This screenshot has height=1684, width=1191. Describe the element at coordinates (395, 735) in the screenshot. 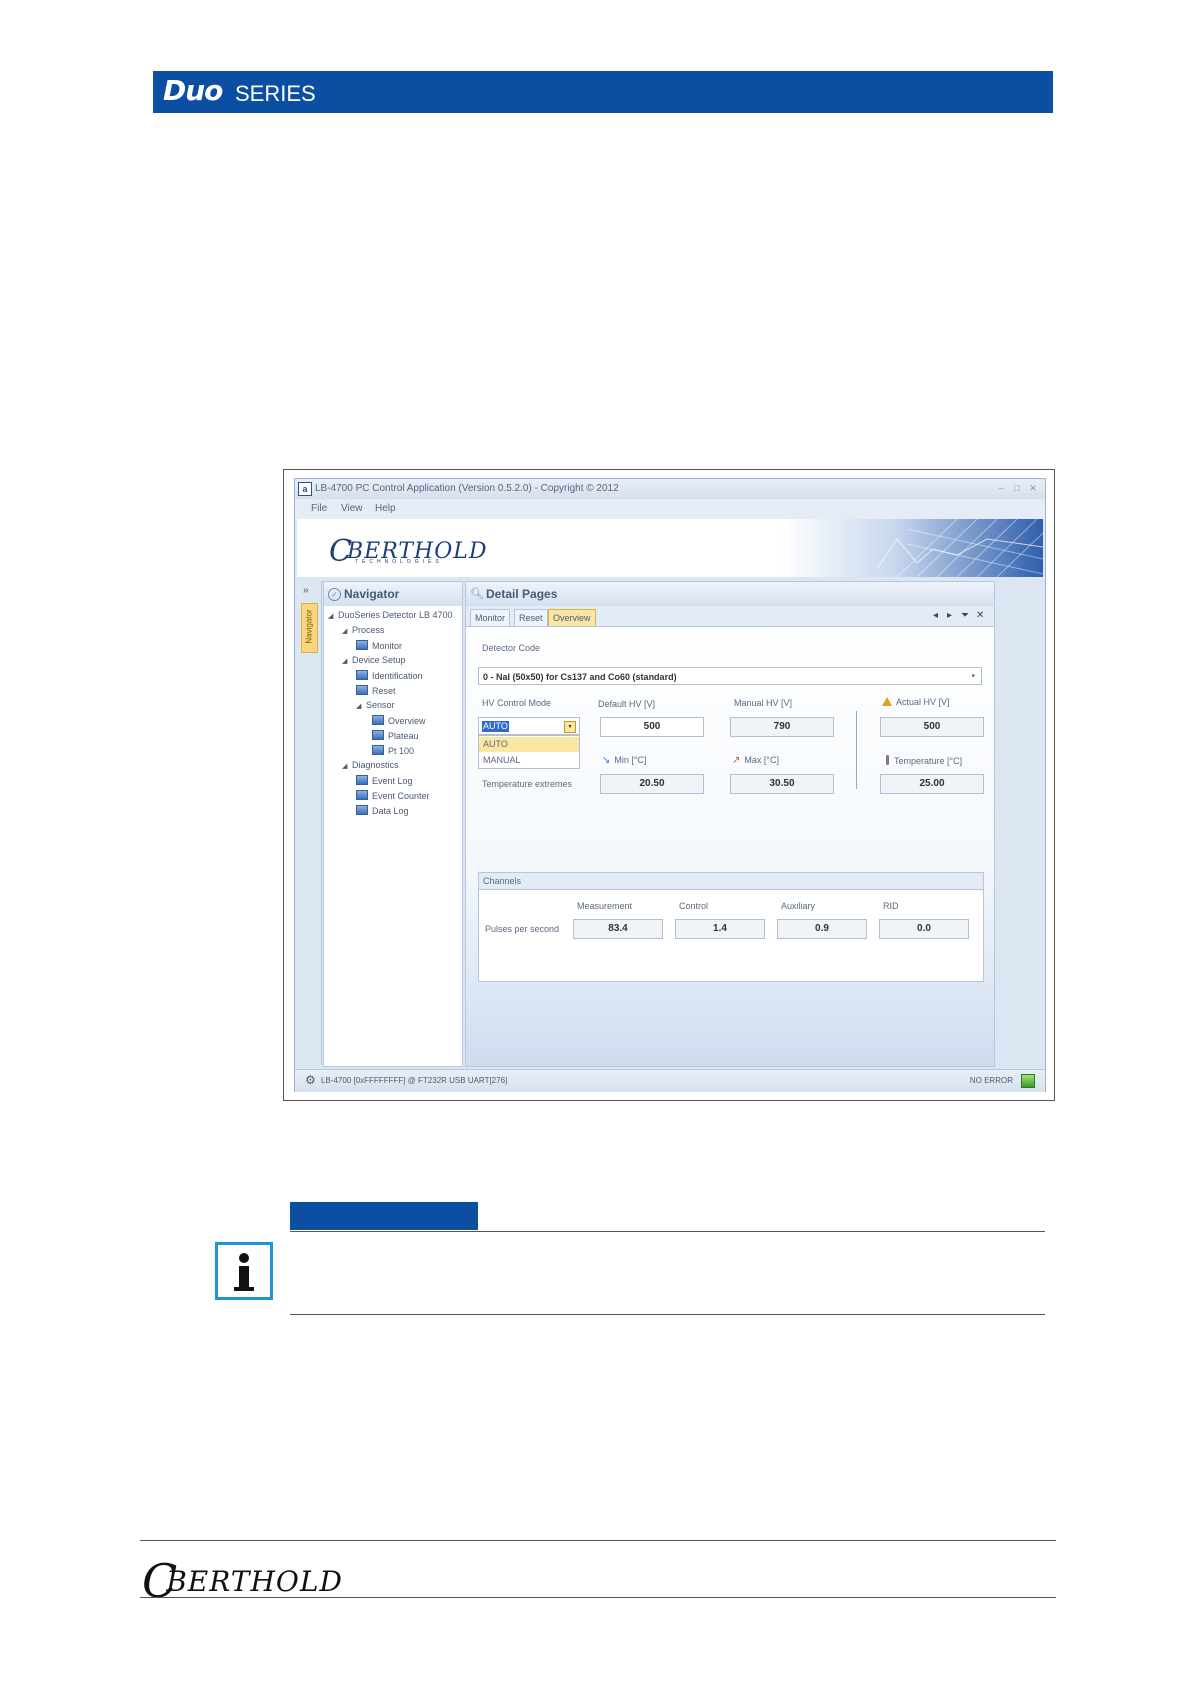

I see `tree-item-plateau: Plateau` at that location.